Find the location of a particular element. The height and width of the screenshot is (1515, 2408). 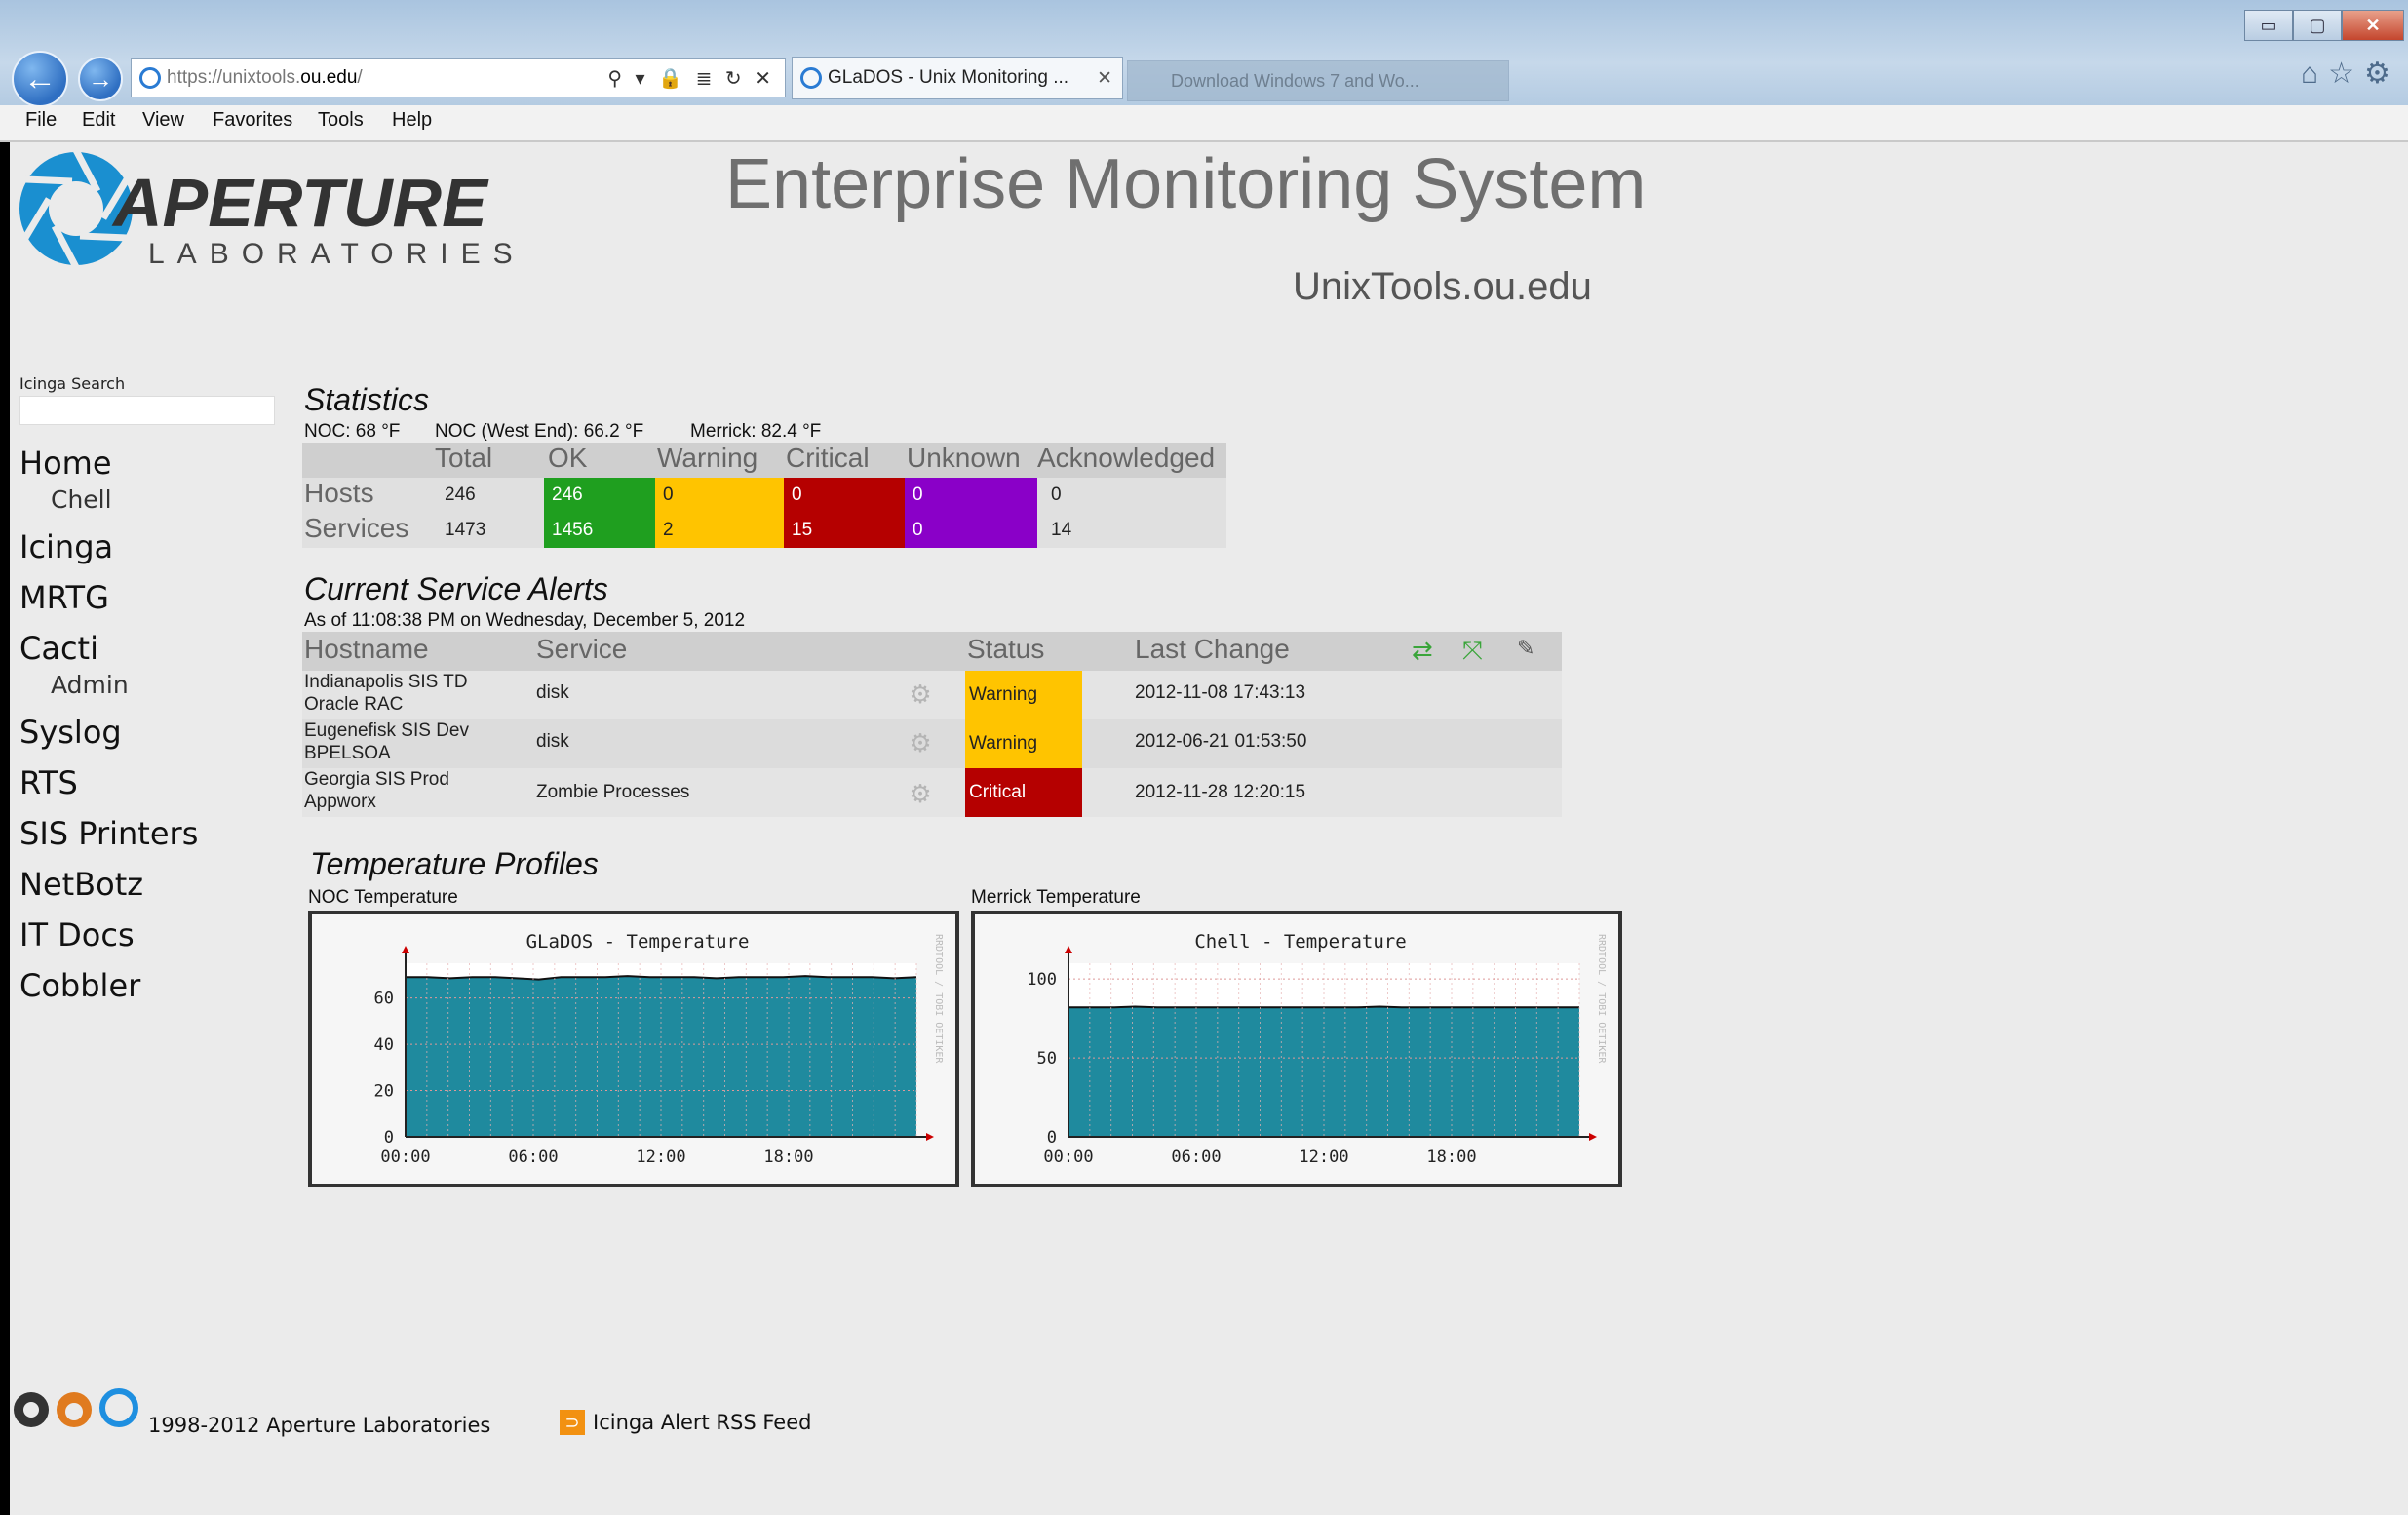

alert-hostname: Georgia SIS Prod Appworx is located at coordinates (411, 791).